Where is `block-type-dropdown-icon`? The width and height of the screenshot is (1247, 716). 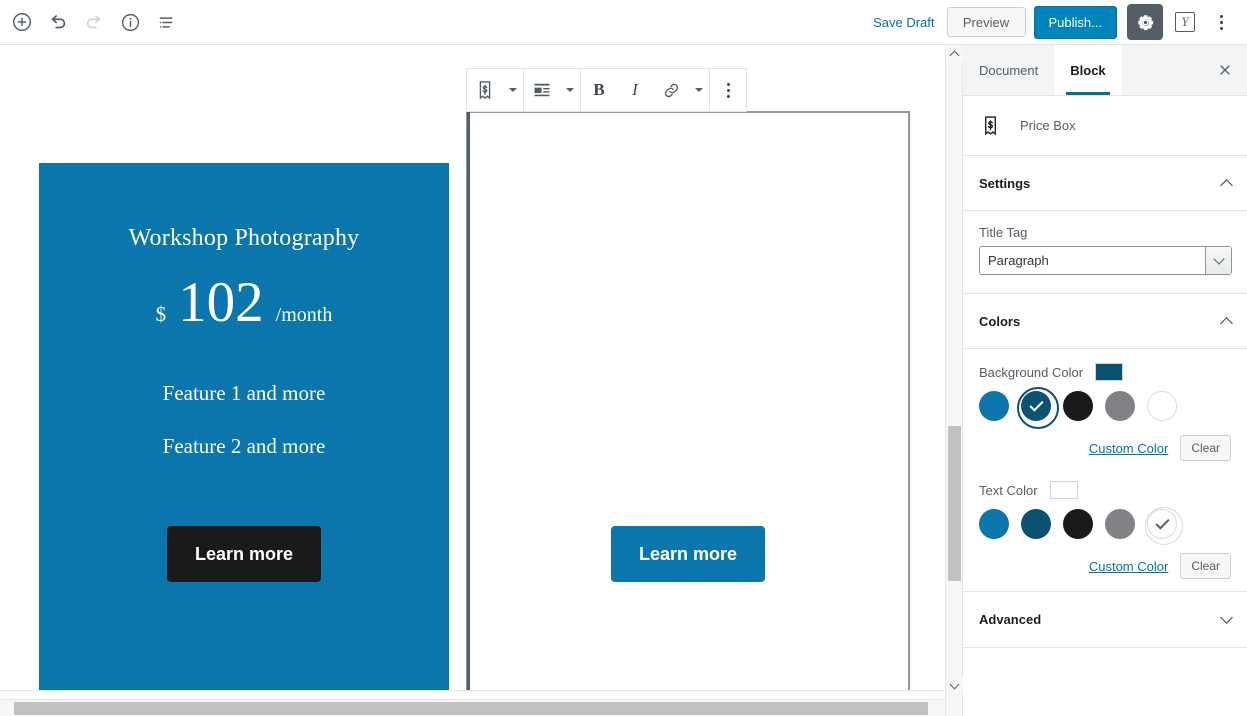 block-type-dropdown-icon is located at coordinates (513, 90).